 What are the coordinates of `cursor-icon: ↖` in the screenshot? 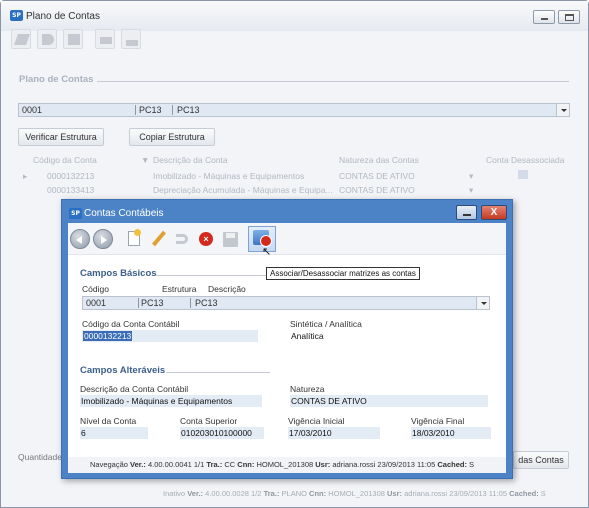 It's located at (267, 252).